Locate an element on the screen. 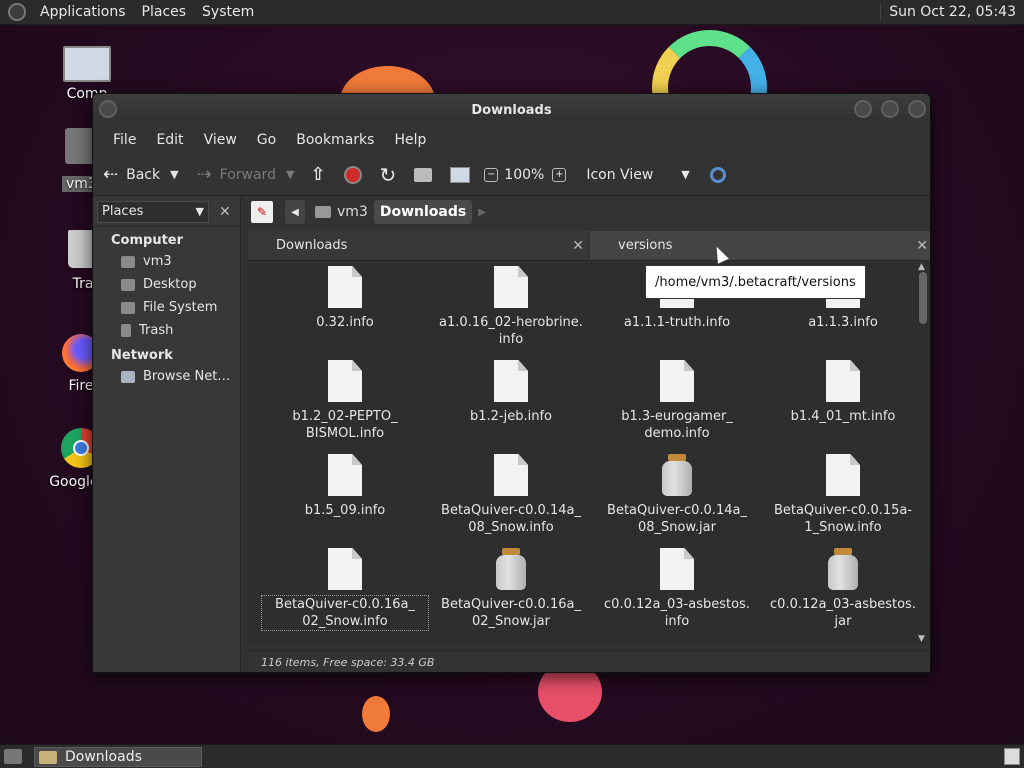 This screenshot has height=768, width=1024. applications-menu: Applications is located at coordinates (83, 12).